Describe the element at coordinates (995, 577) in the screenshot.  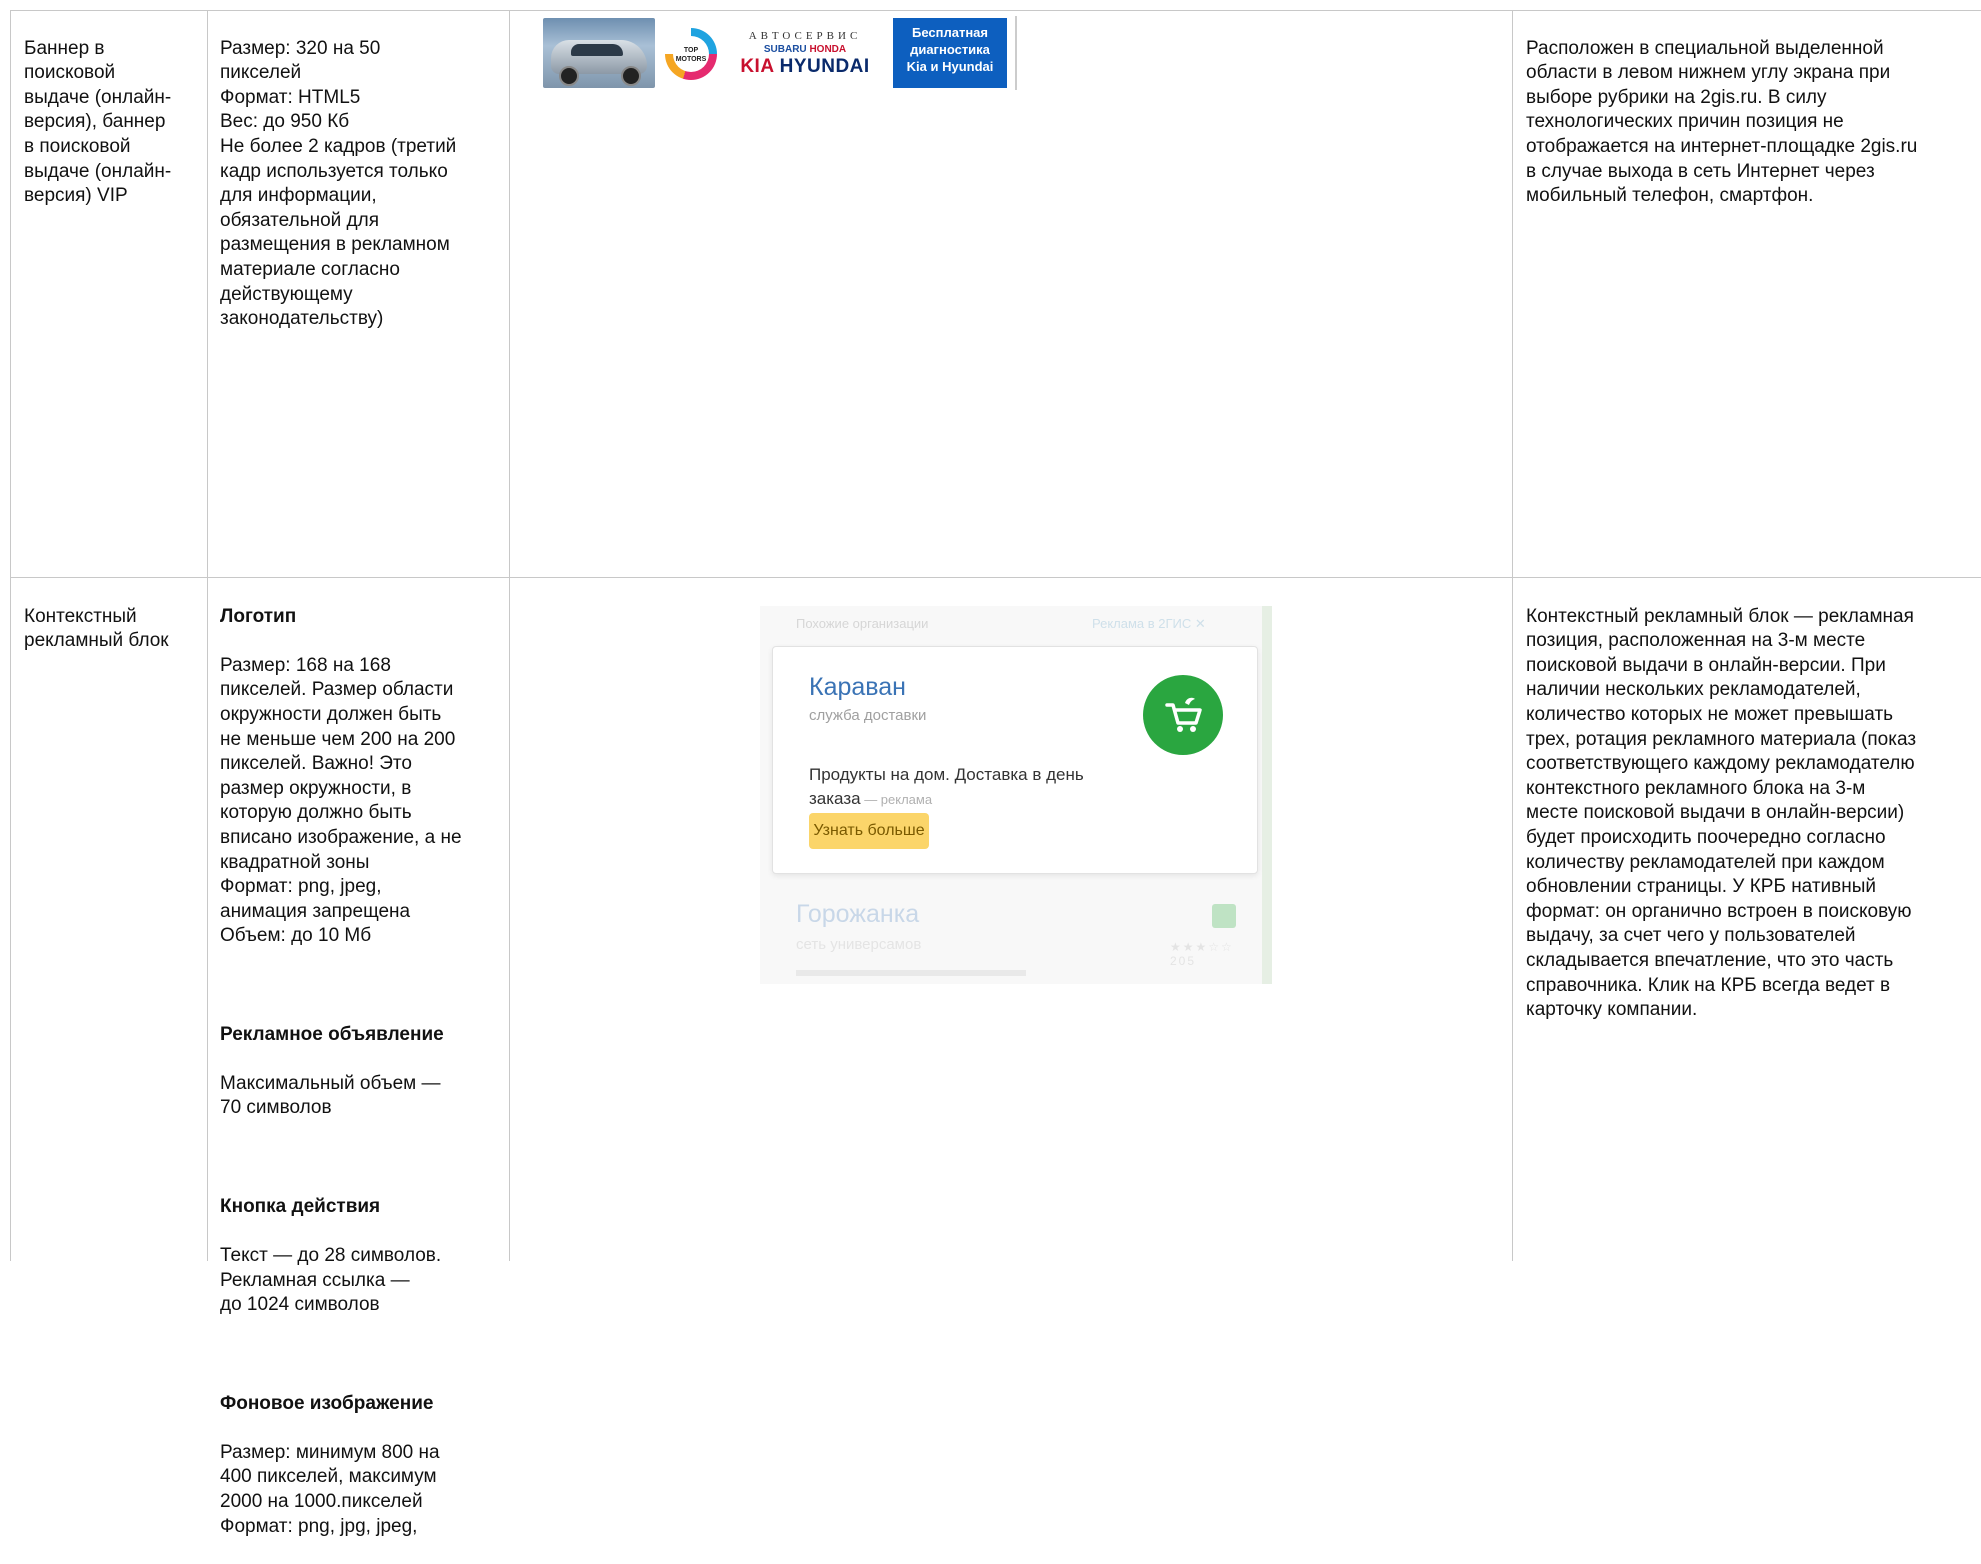
I see `row-divider` at that location.